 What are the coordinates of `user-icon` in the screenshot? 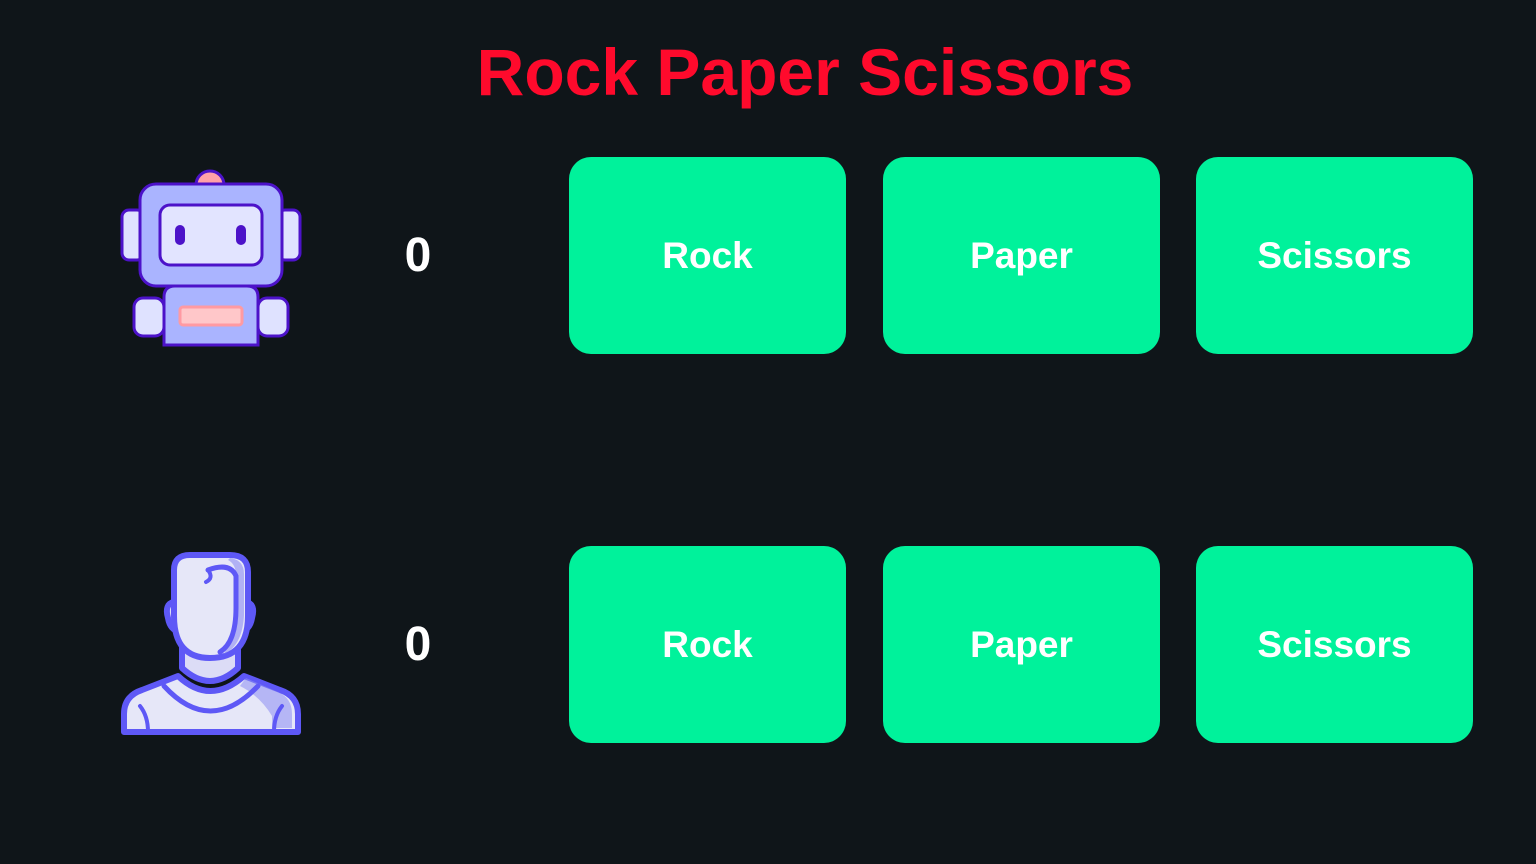 It's located at (210, 644).